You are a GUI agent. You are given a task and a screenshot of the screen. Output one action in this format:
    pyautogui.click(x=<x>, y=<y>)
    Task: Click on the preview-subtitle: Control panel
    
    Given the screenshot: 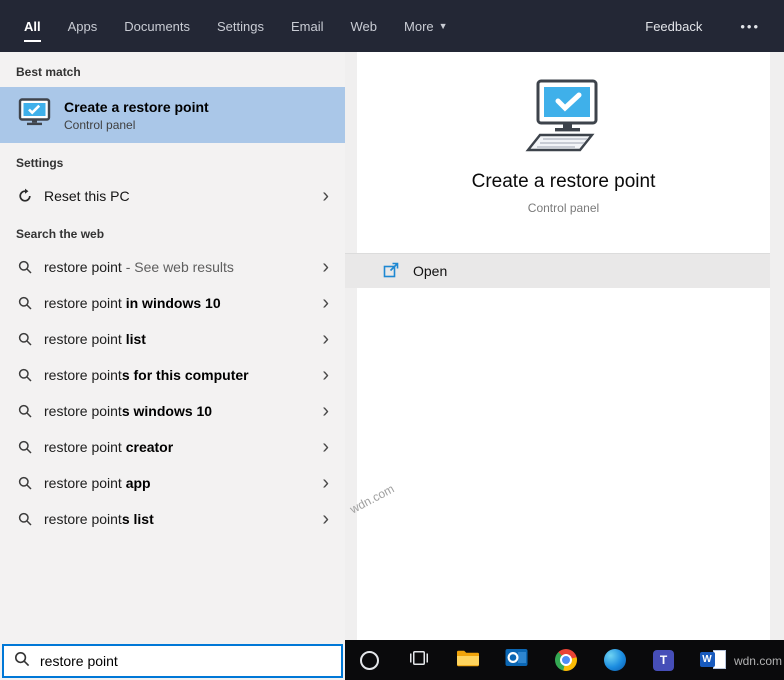 What is the action you would take?
    pyautogui.click(x=563, y=208)
    